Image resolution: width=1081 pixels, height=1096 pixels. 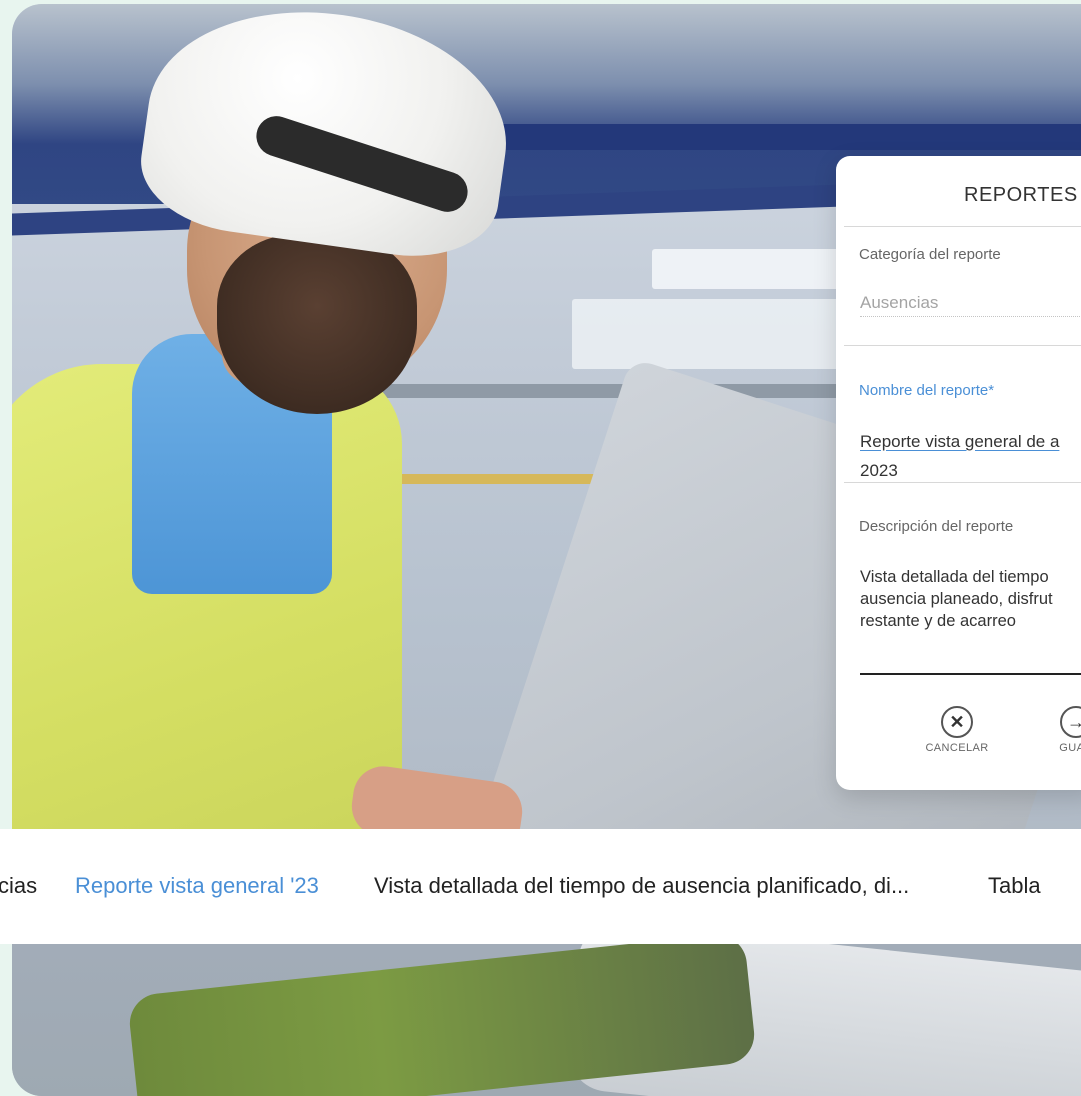 What do you see at coordinates (722, 334) in the screenshot?
I see `ceiling-light` at bounding box center [722, 334].